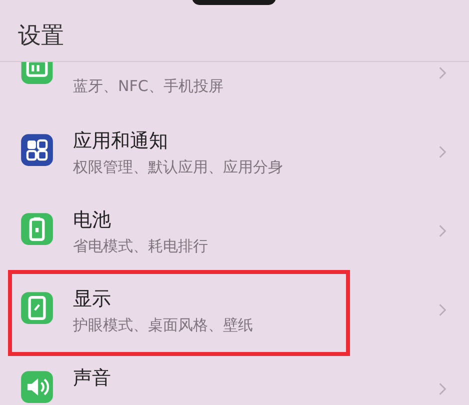 The height and width of the screenshot is (405, 469). I want to click on app-grid-icon, so click(37, 150).